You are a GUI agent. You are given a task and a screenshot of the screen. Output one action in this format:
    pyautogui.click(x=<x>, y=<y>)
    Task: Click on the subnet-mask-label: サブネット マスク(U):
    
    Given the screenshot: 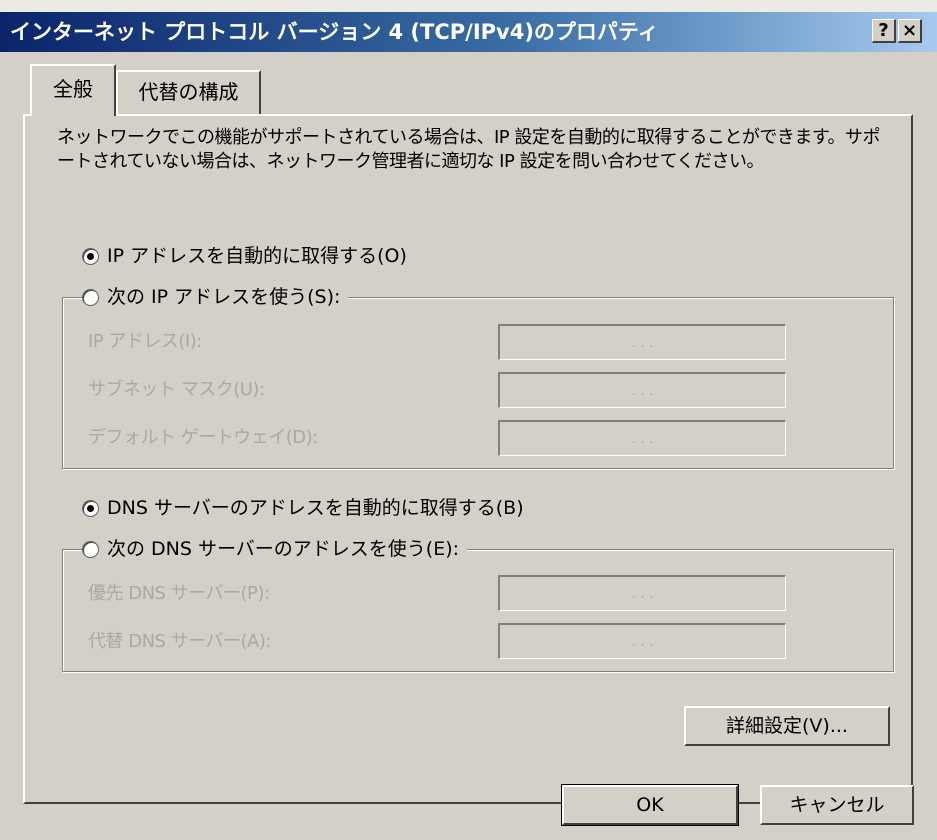 What is the action you would take?
    pyautogui.click(x=176, y=389)
    